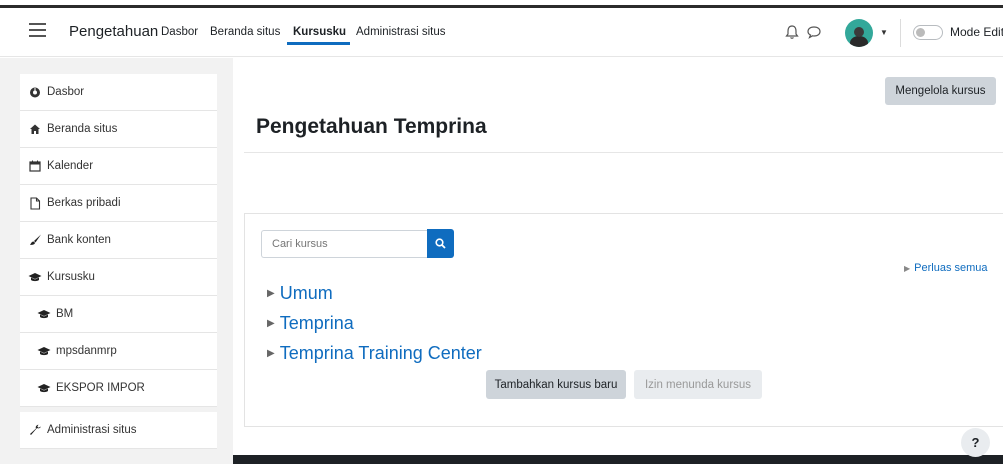  Describe the element at coordinates (698, 384) in the screenshot. I see `pending-course-requests-button: Izin menunda kursus` at that location.